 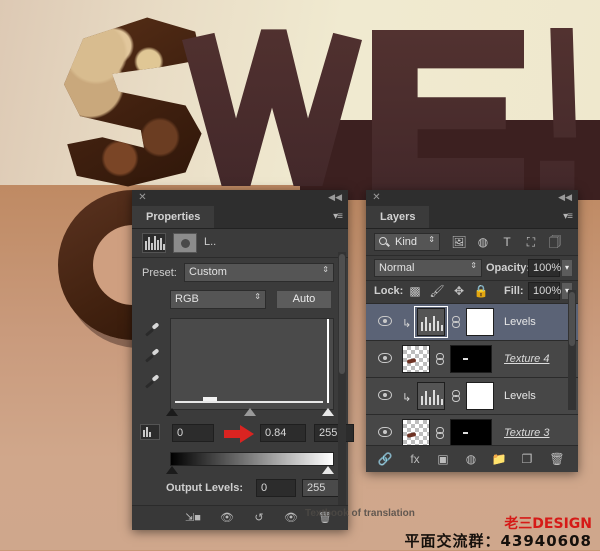 What do you see at coordinates (193, 518) in the screenshot?
I see `clip-to-layer-icon: ⇲■` at bounding box center [193, 518].